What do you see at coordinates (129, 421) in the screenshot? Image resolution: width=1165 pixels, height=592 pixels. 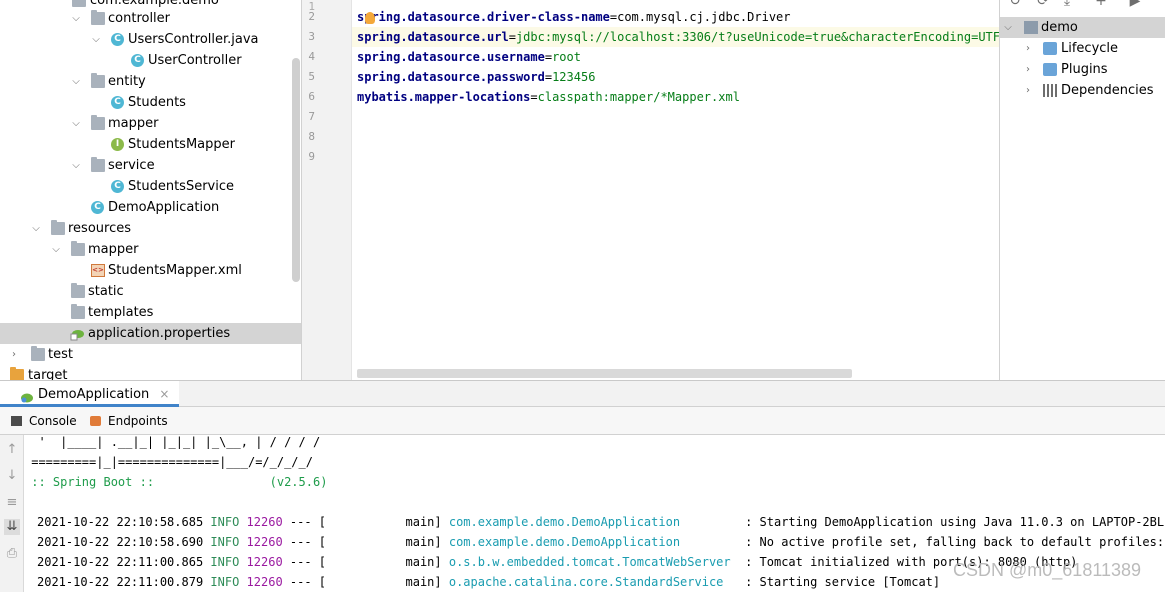 I see `tab-endpoints: Endpoints` at bounding box center [129, 421].